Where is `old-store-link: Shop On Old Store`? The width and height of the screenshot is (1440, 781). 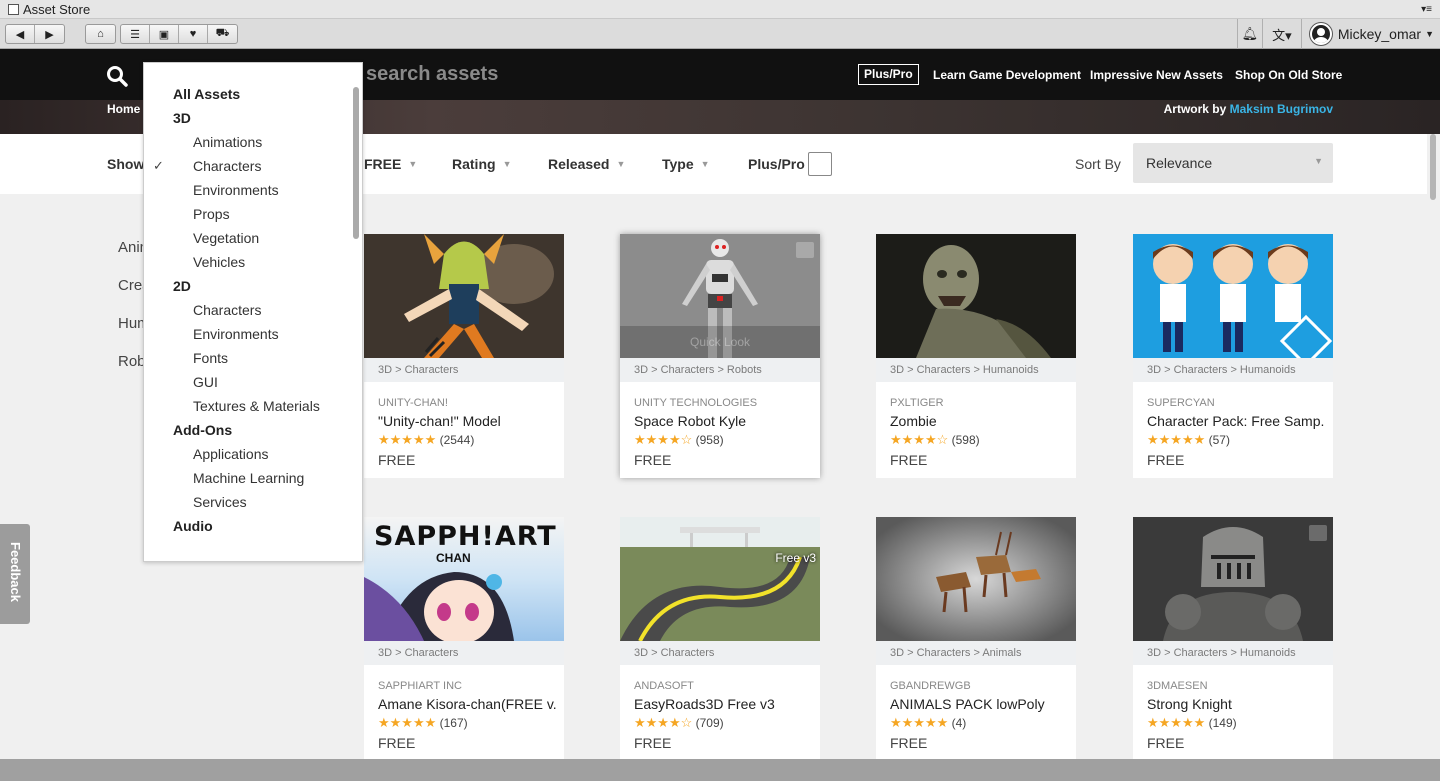 old-store-link: Shop On Old Store is located at coordinates (1288, 75).